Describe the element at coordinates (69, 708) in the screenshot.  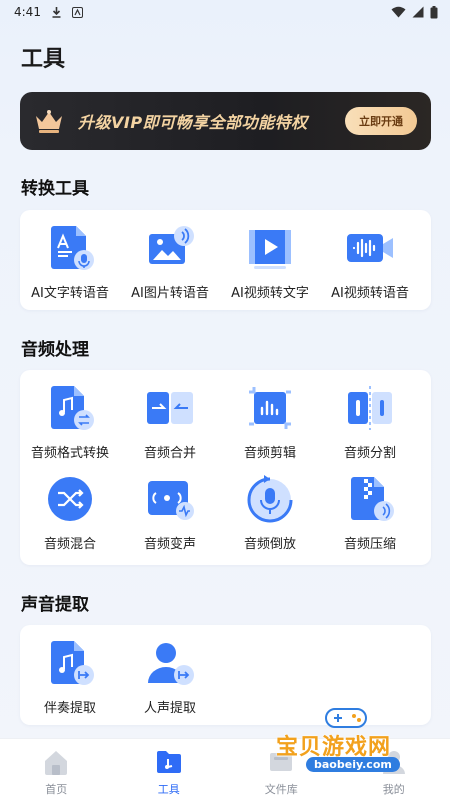
I see `tool-label: 伴奏提取` at that location.